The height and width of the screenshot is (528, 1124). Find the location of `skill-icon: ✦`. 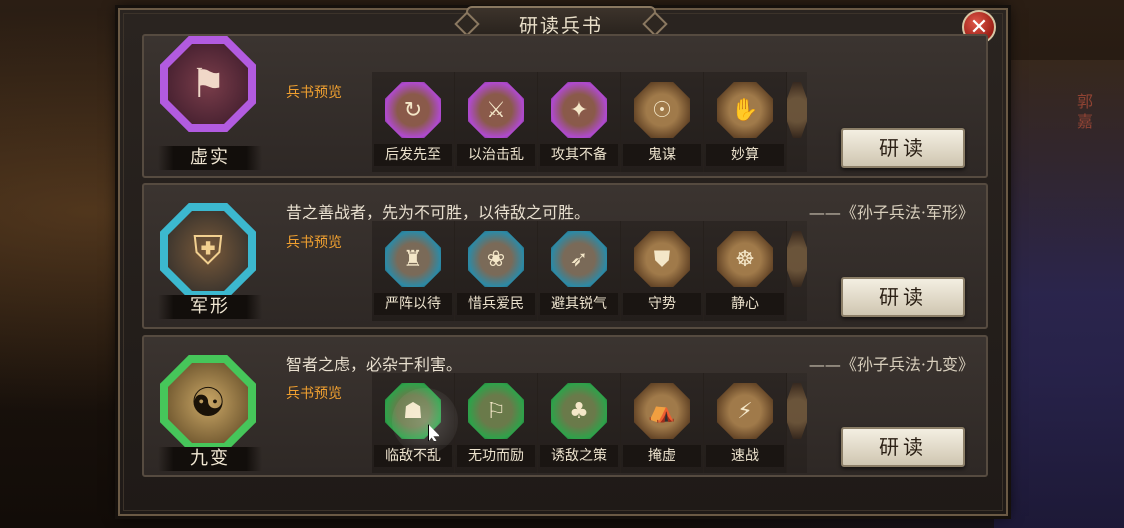

skill-icon: ✦ is located at coordinates (579, 110).